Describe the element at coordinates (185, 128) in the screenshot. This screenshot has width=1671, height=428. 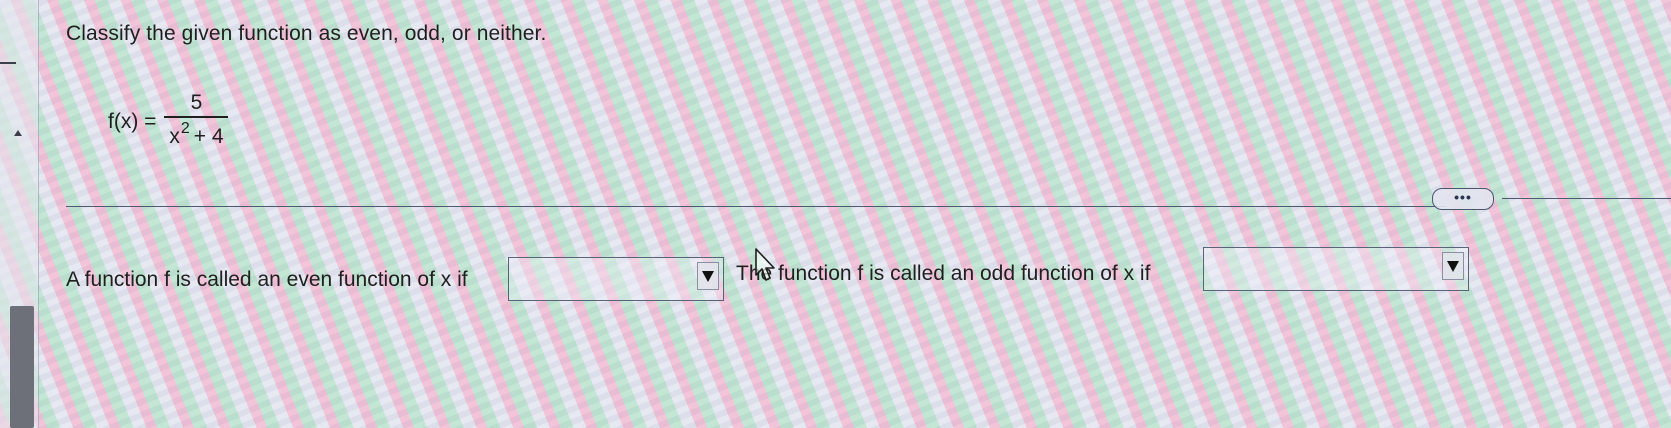
I see `denominator-exponent: 2` at that location.